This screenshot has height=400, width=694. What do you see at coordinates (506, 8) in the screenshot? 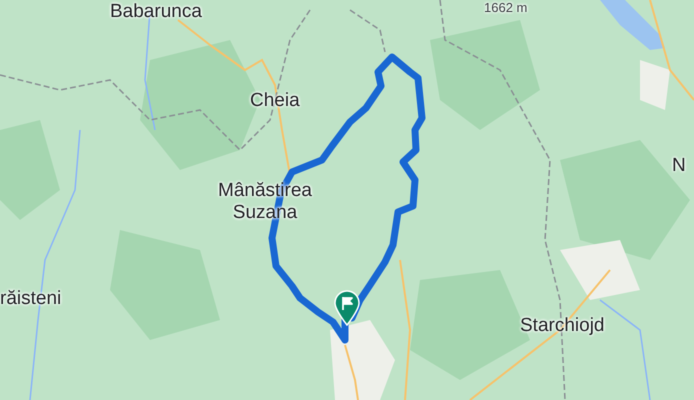
I see `peak-label: 1662 m` at bounding box center [506, 8].